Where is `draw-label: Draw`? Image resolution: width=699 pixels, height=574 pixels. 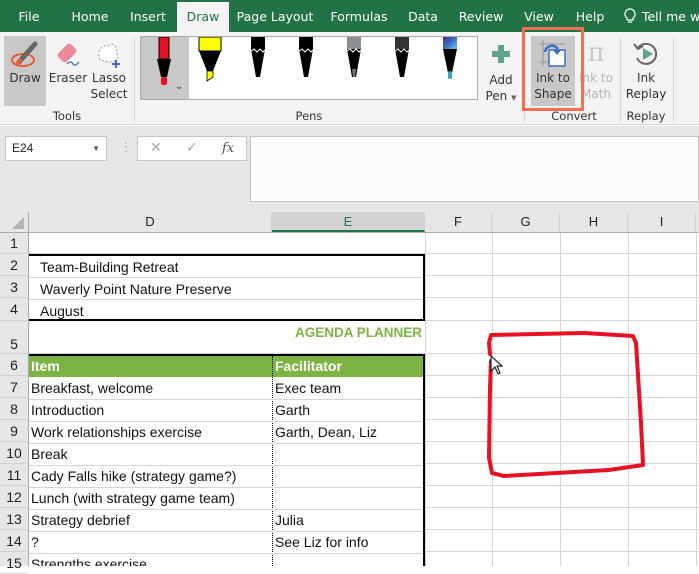 draw-label: Draw is located at coordinates (25, 78).